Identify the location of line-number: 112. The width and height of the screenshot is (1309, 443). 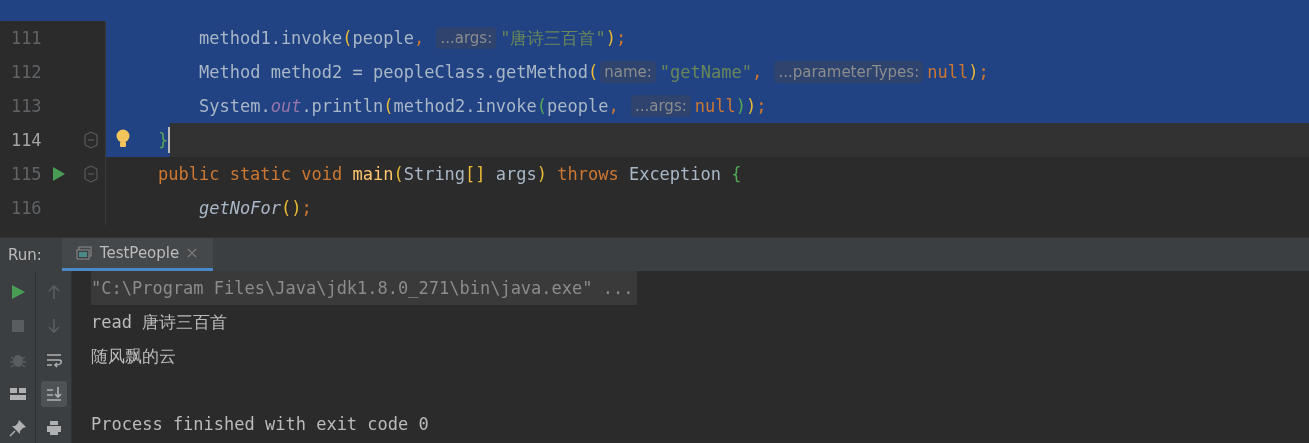
(25, 72).